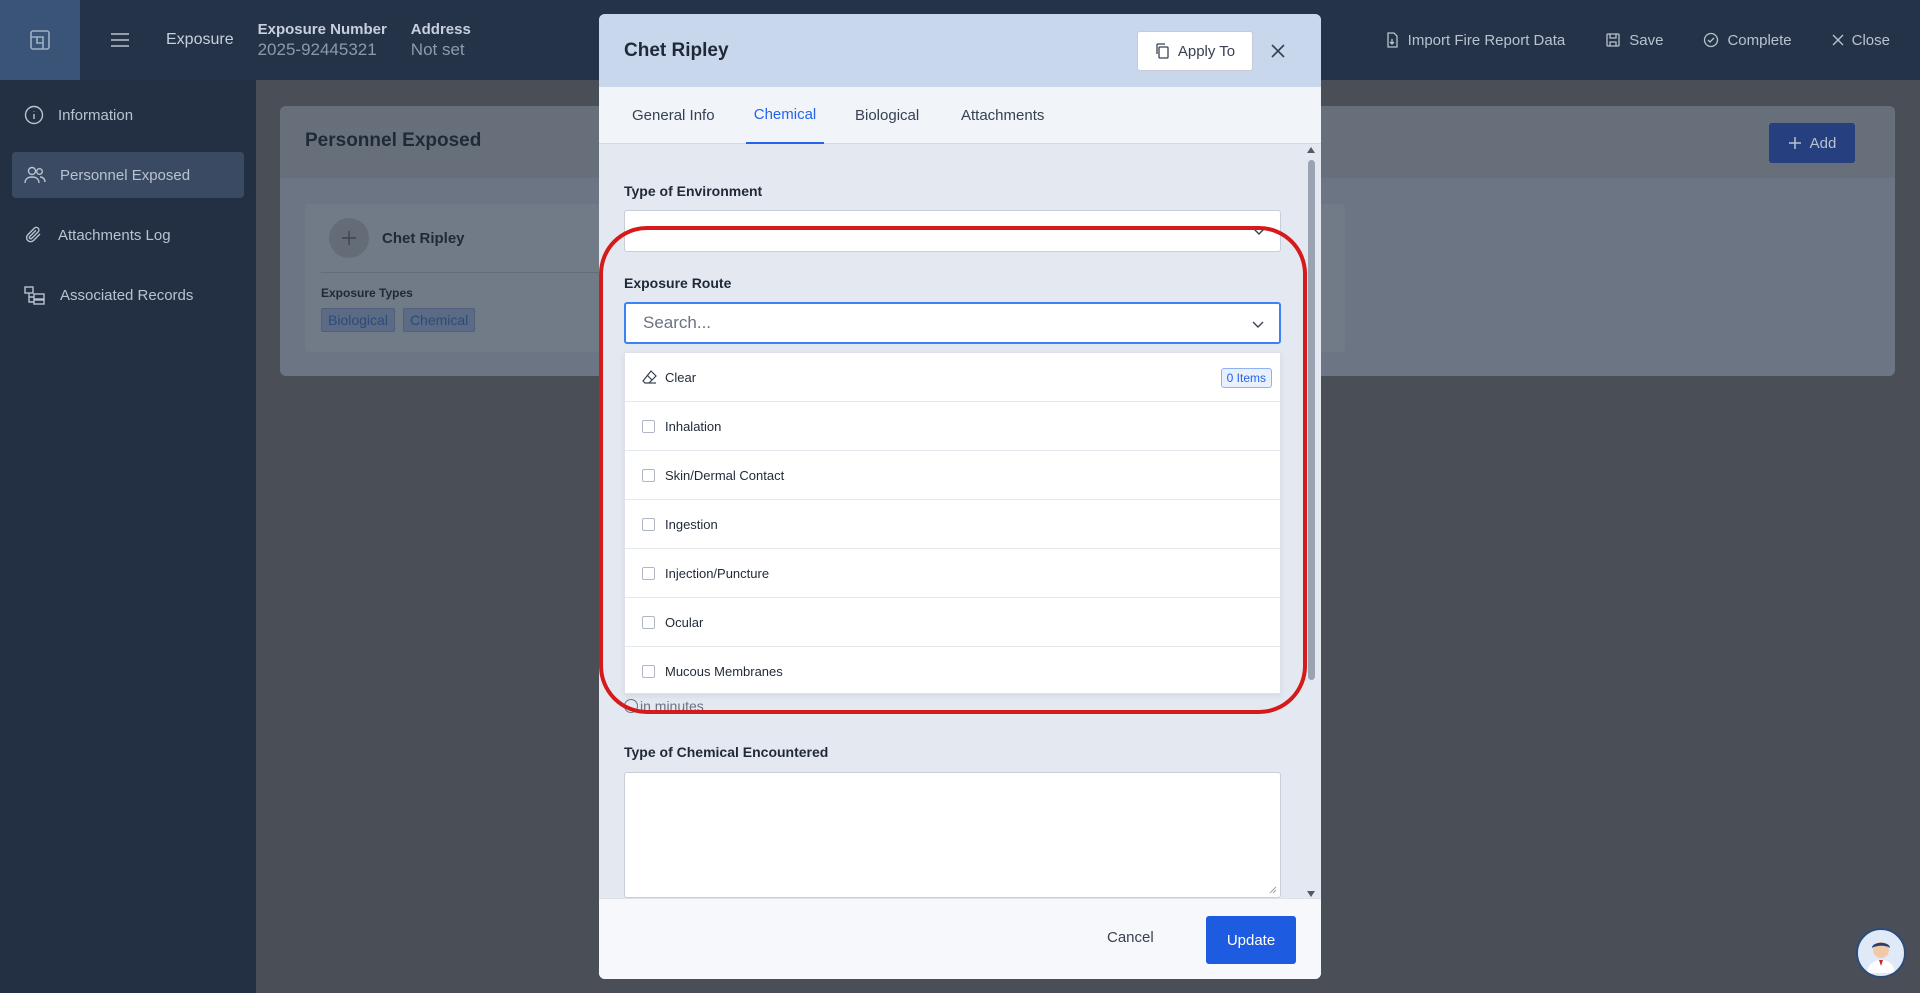 The width and height of the screenshot is (1920, 993). I want to click on save-button: Save, so click(1634, 40).